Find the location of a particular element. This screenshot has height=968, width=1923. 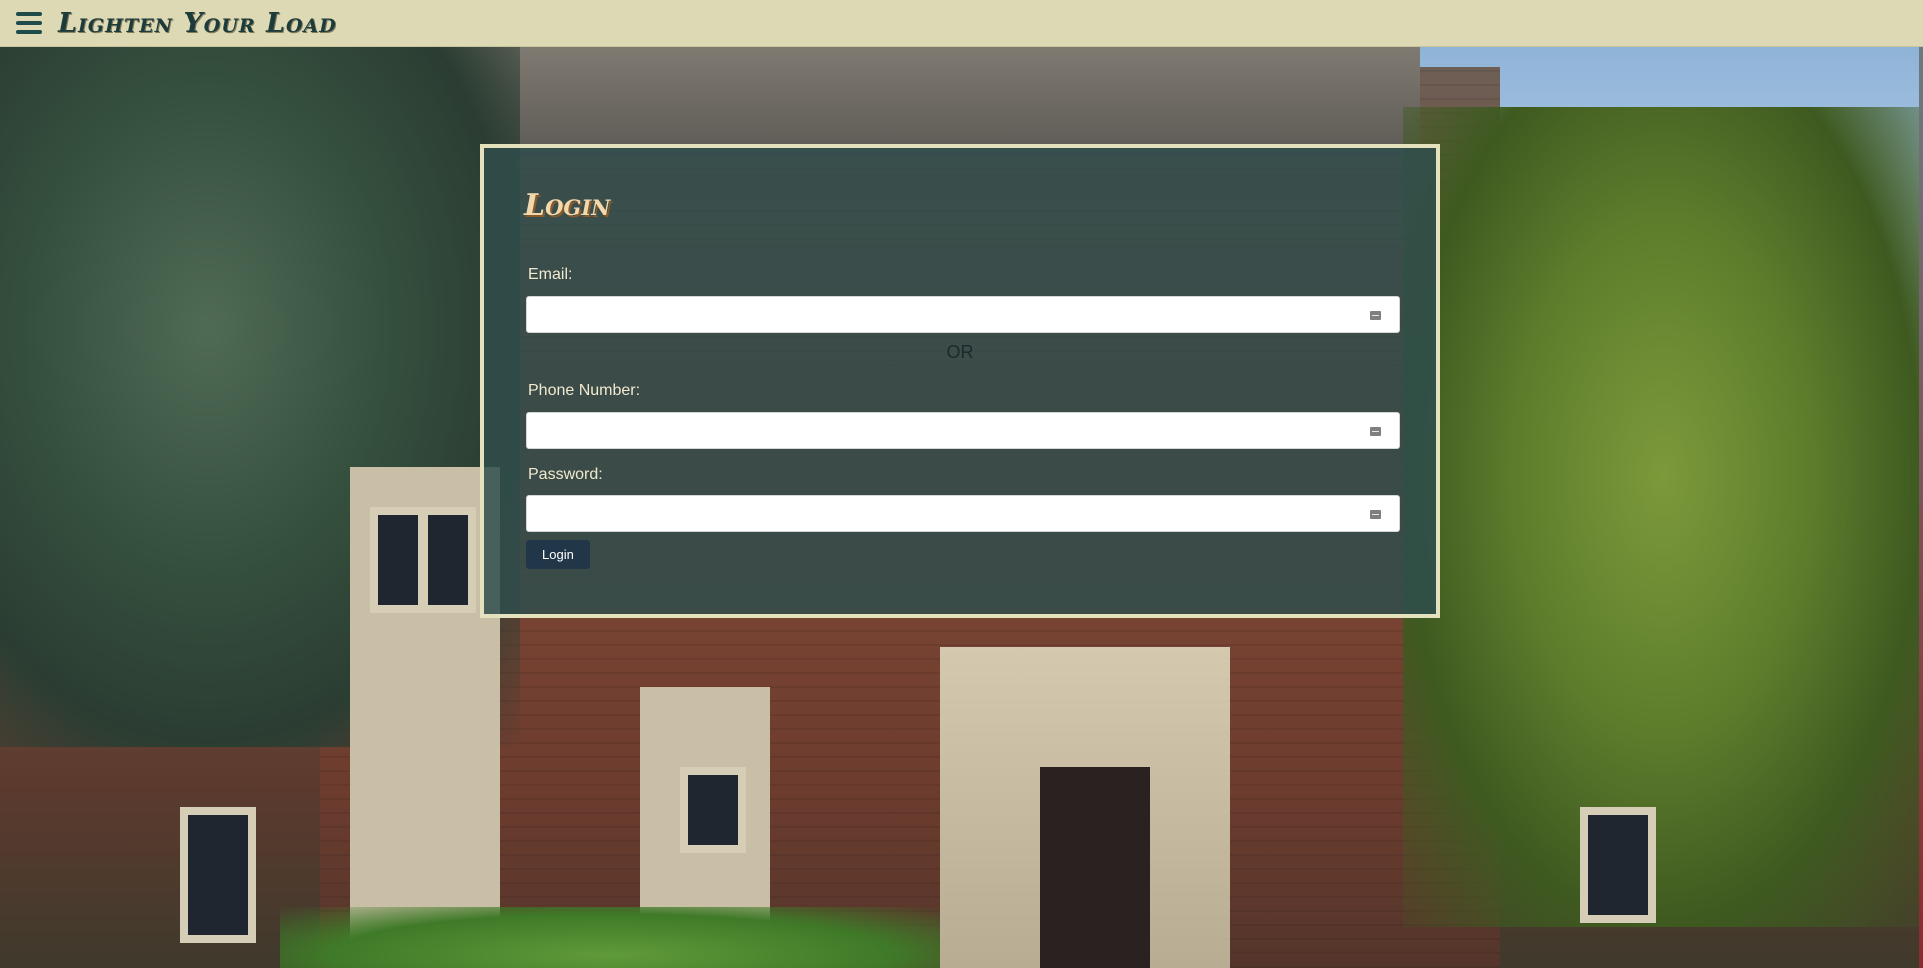

email-label: Email: is located at coordinates (550, 274).